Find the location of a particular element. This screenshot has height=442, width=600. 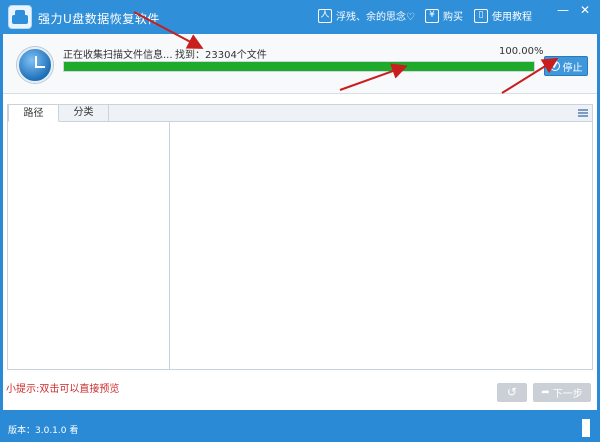

buy-link-label: 购买 is located at coordinates (453, 17).